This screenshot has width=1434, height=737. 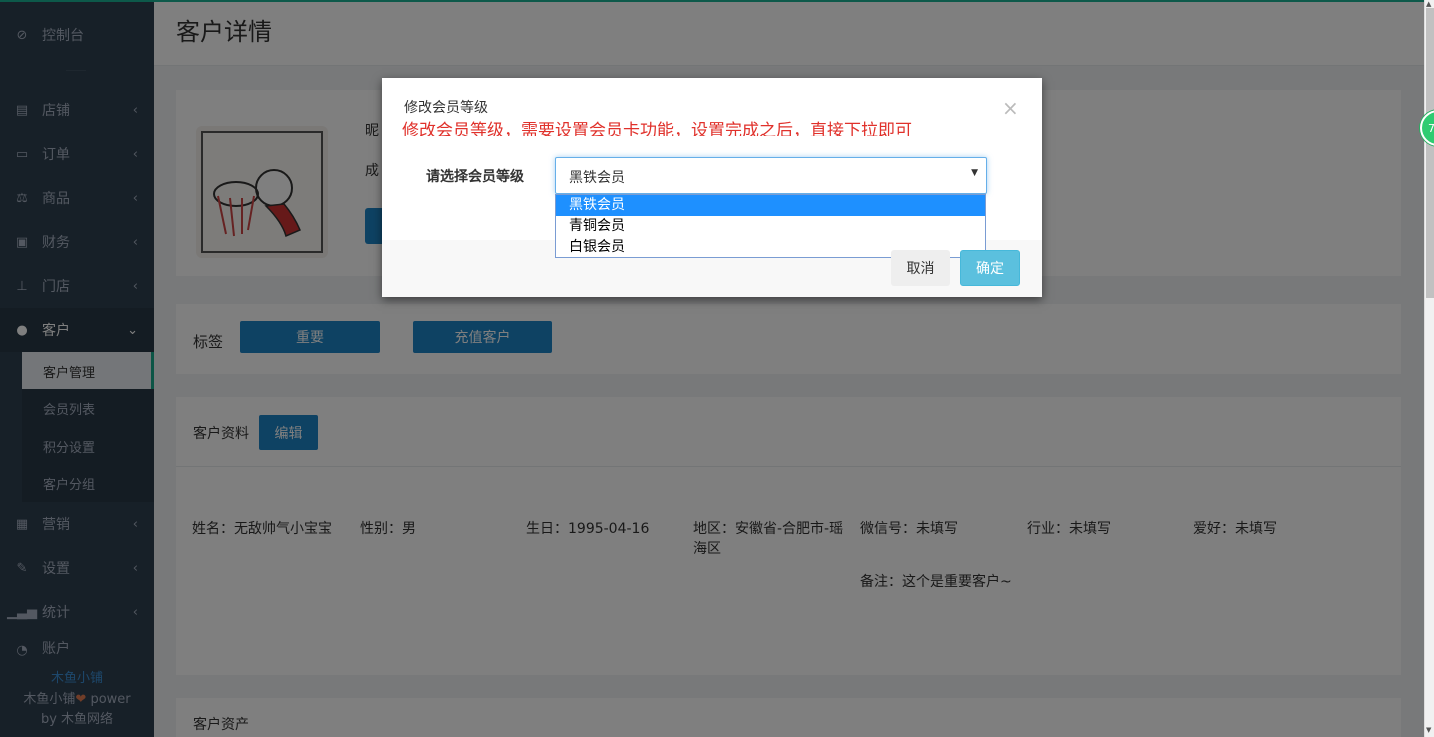 I want to click on member-level-options: 黑铁会员 青铜会员 白银会员, so click(x=770, y=226).